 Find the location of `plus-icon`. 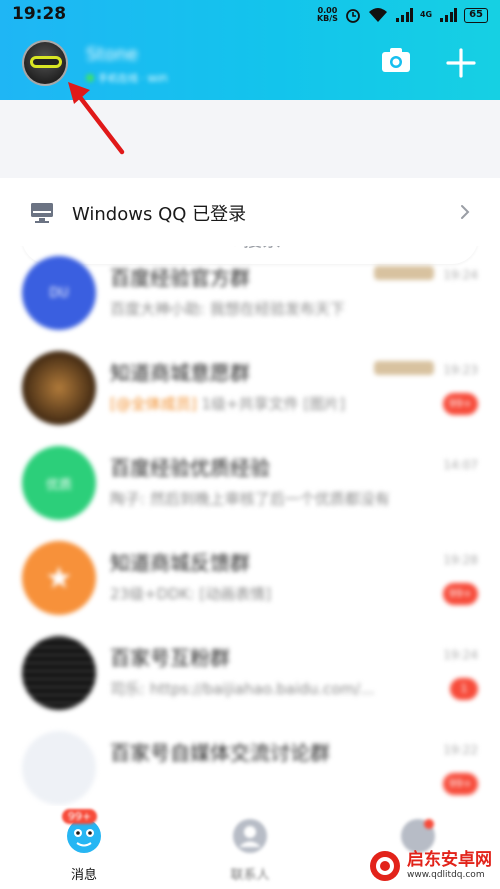

plus-icon is located at coordinates (461, 63).